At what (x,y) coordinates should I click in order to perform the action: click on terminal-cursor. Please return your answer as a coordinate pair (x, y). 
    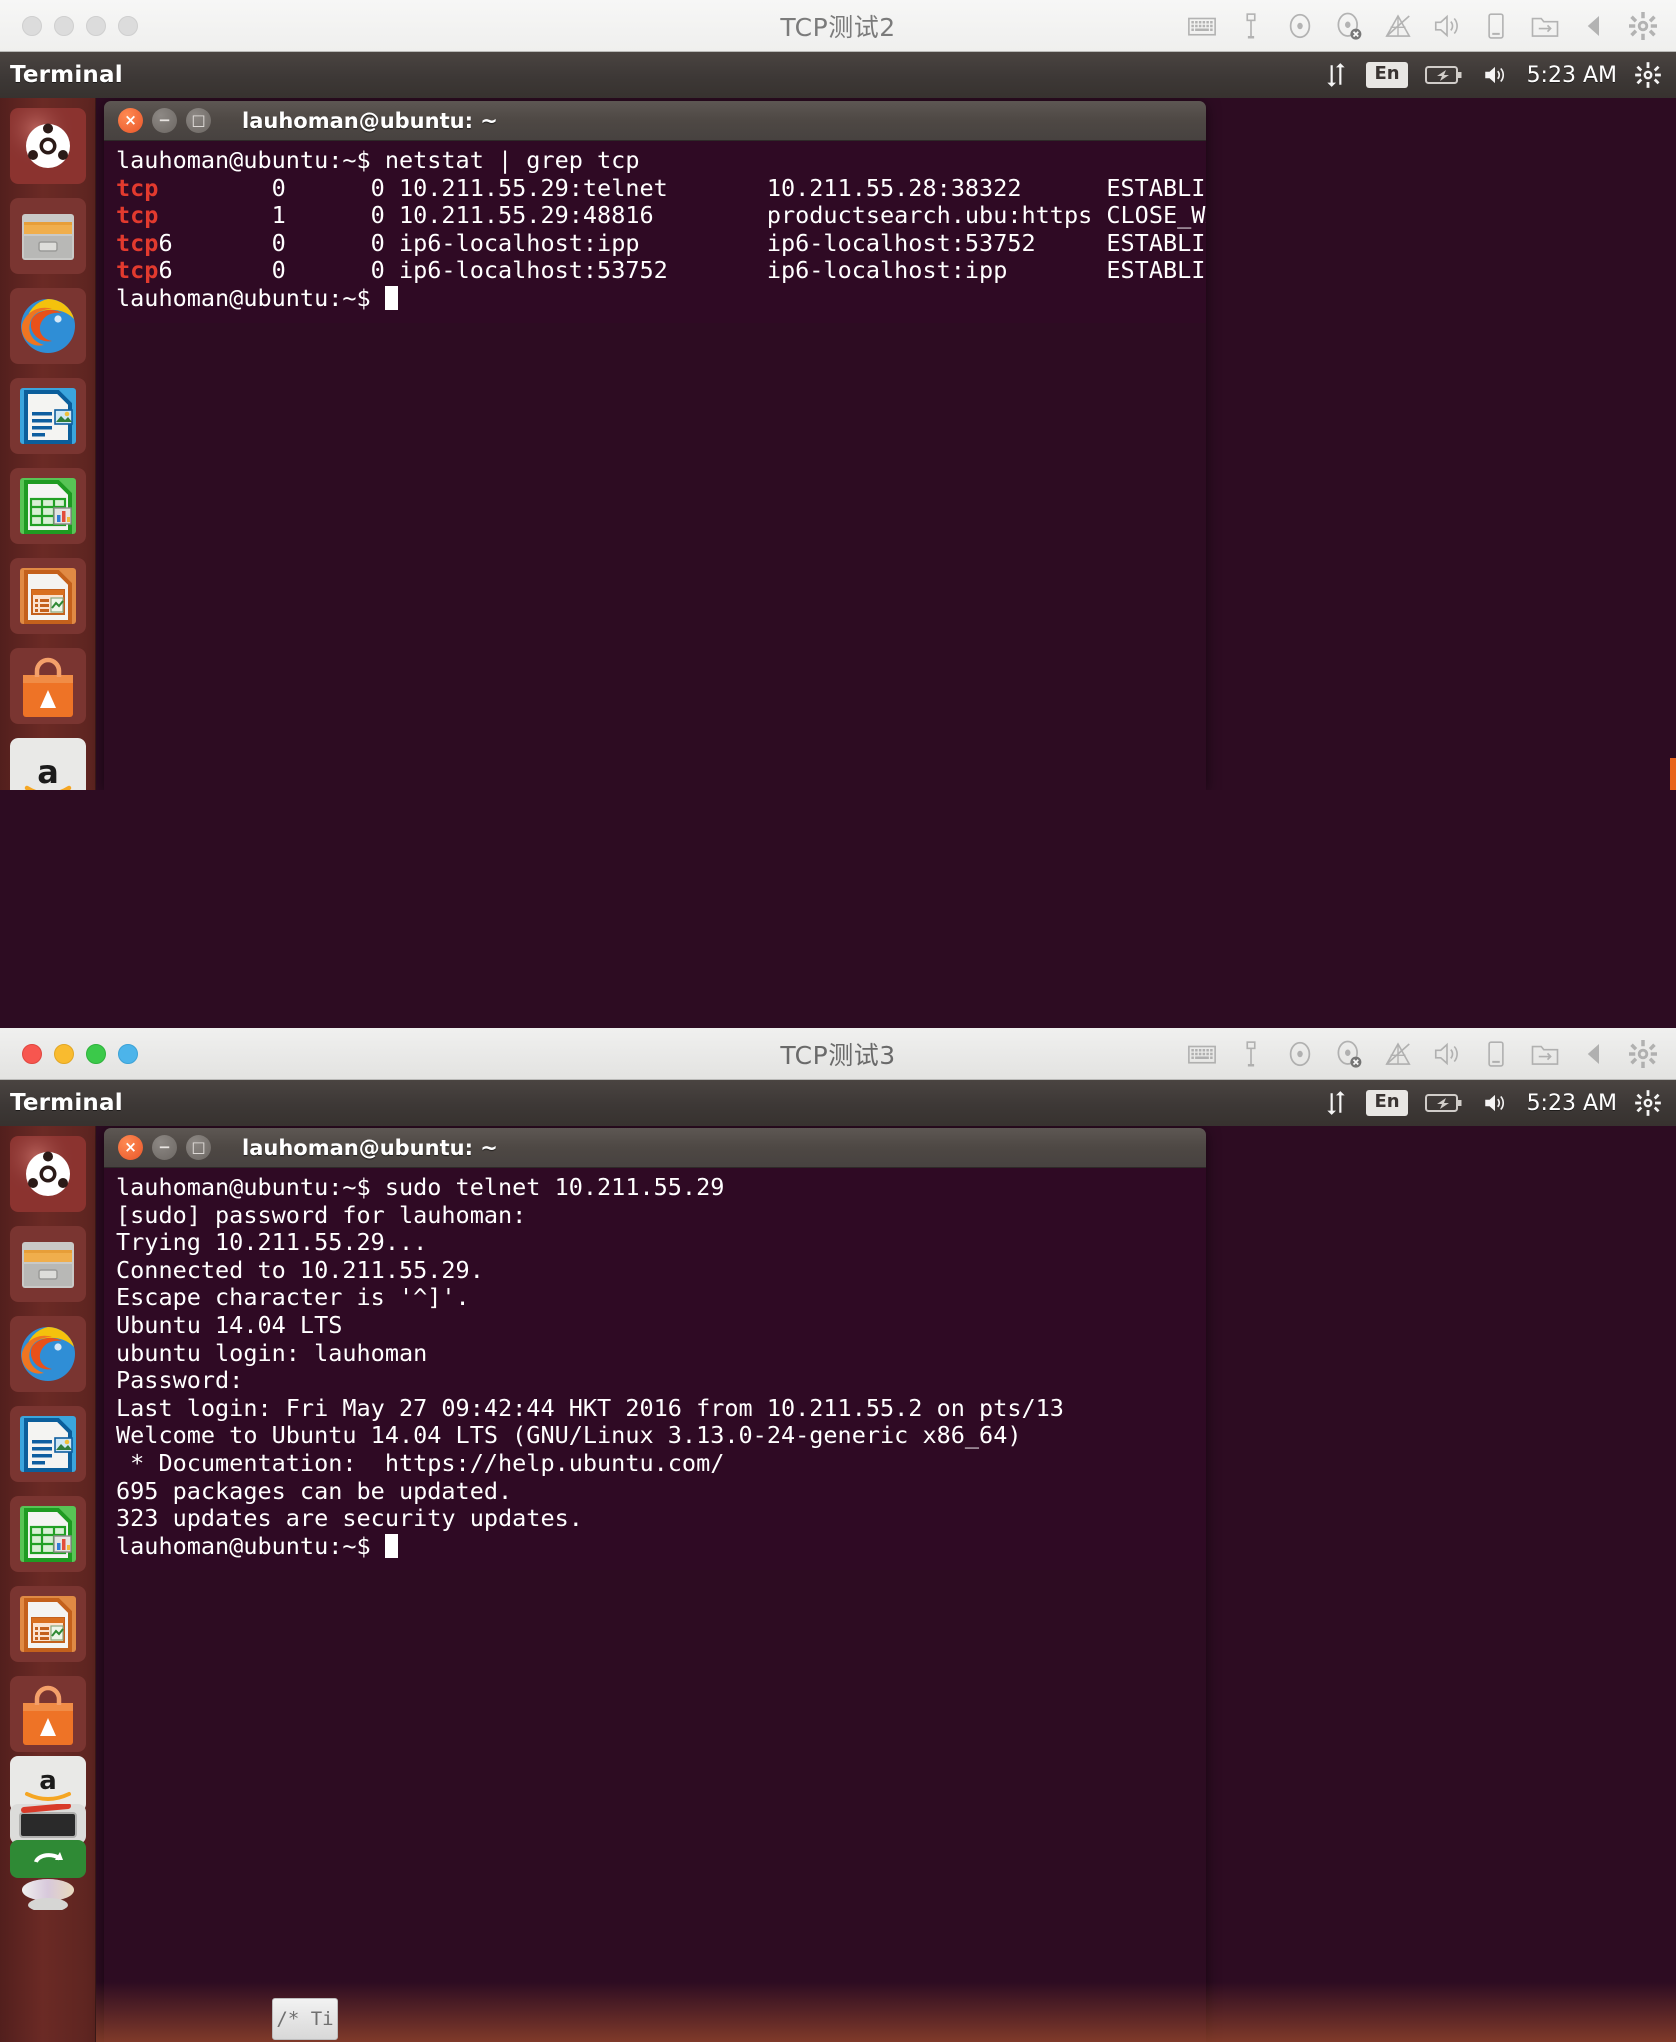
    Looking at the image, I should click on (391, 1545).